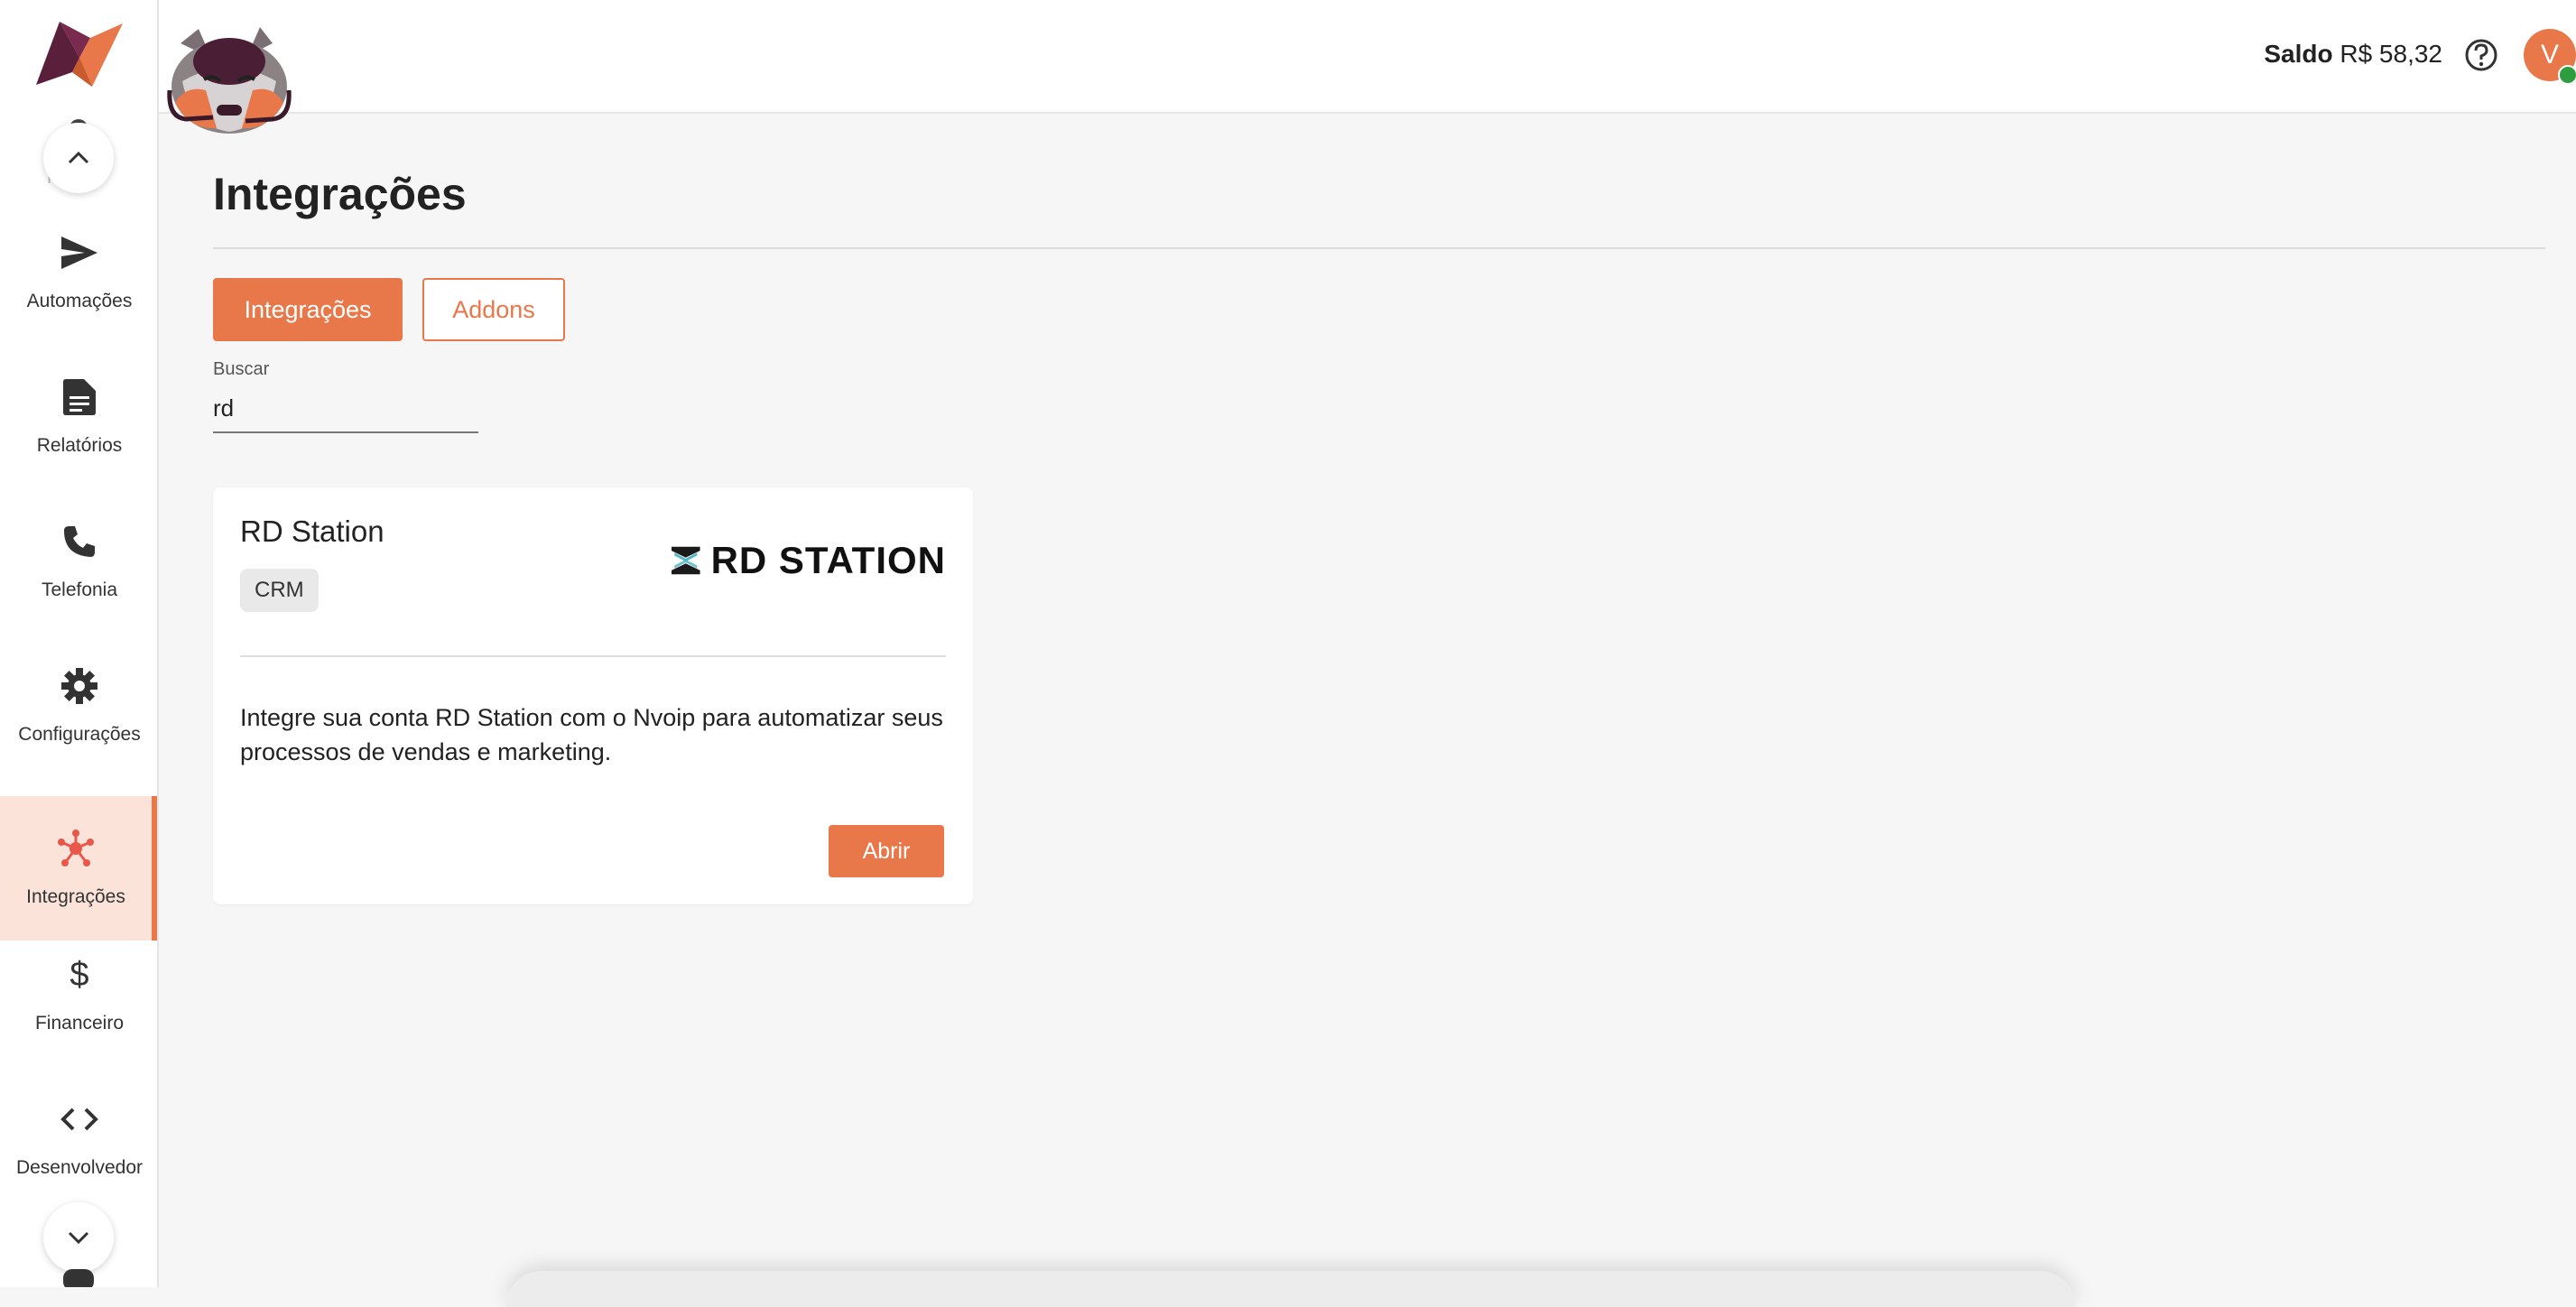 The height and width of the screenshot is (1307, 2576). I want to click on title-divider, so click(1379, 248).